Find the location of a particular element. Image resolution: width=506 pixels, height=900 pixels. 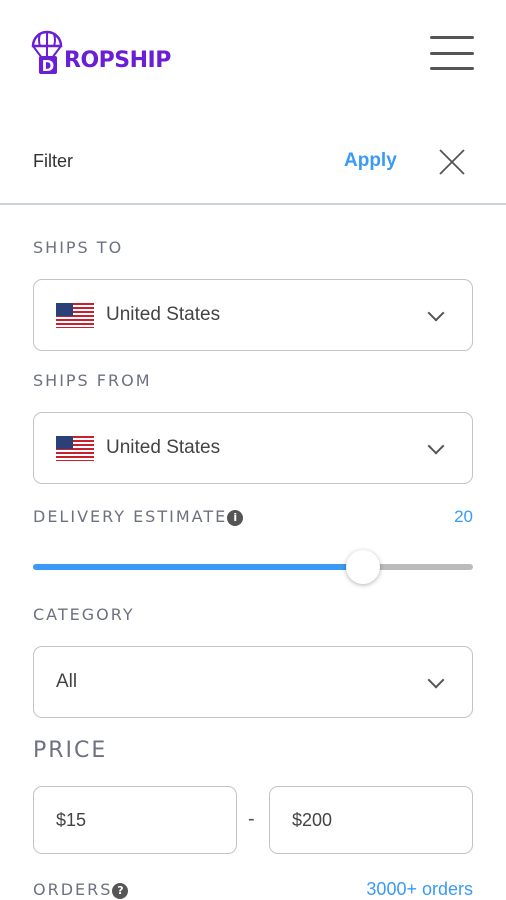

filter-title: Filter is located at coordinates (53, 161).